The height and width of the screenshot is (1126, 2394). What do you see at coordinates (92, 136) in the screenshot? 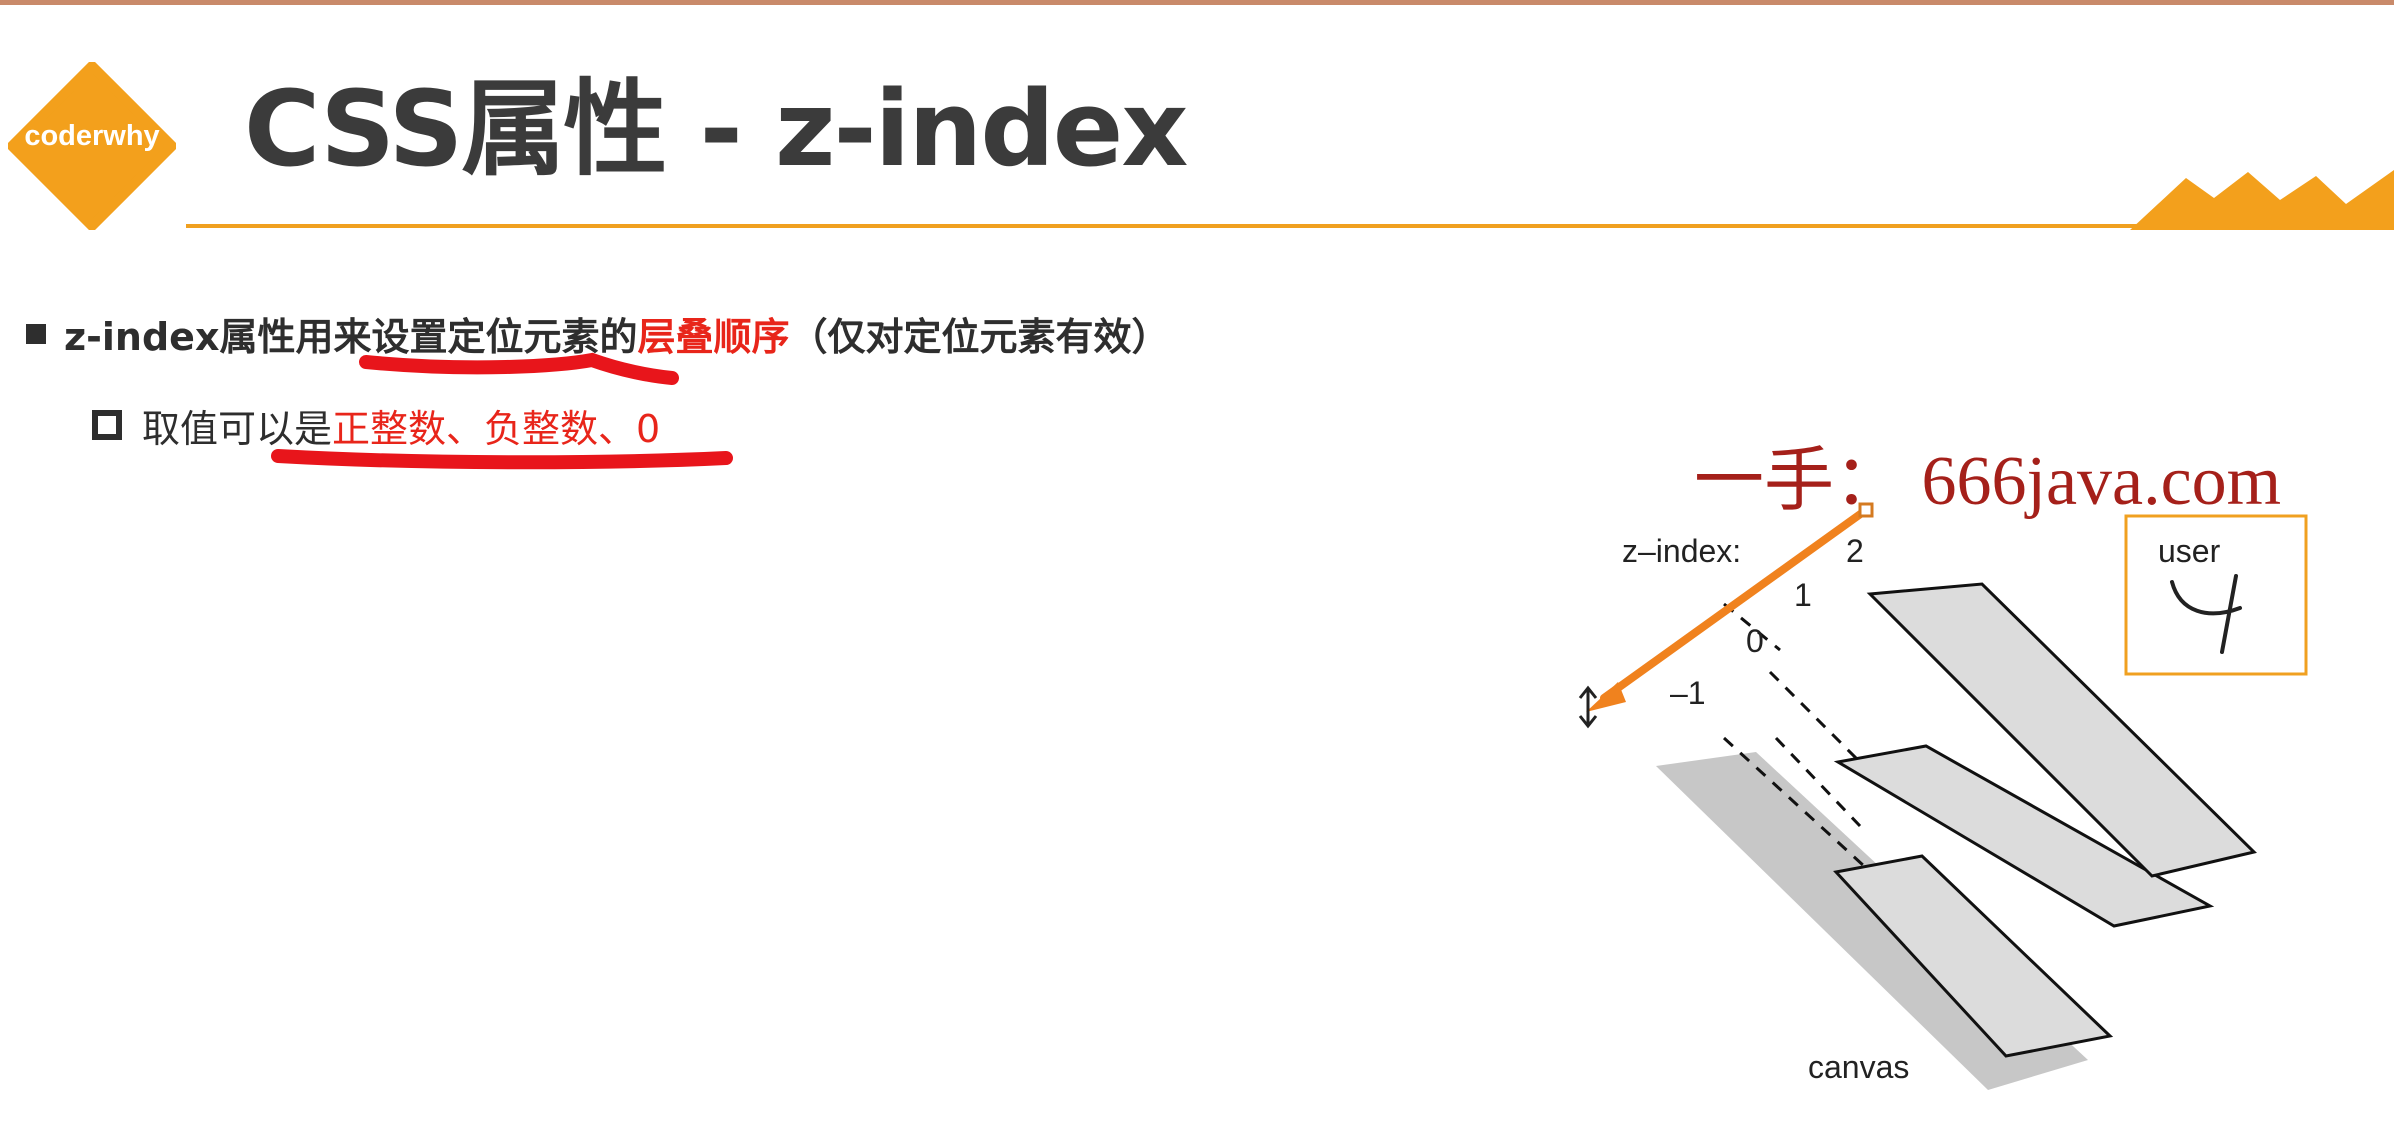
I see `logo-text: coderwhy` at bounding box center [92, 136].